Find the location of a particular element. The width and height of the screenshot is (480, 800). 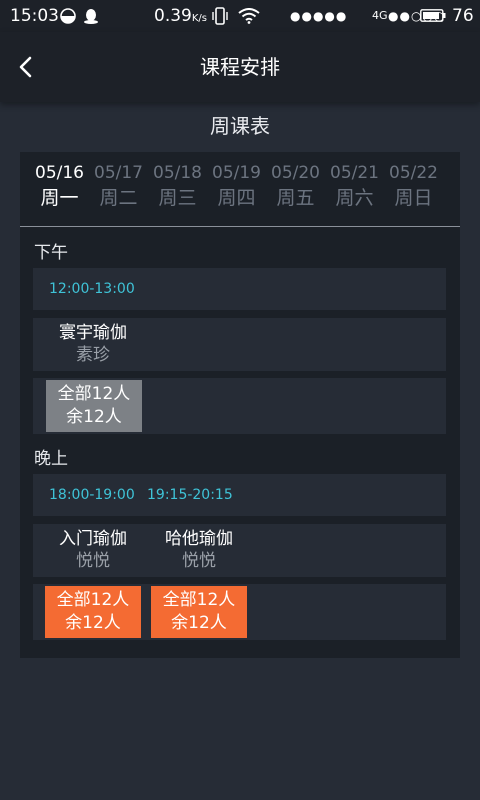

day-weekday: 周四 is located at coordinates (236, 198).